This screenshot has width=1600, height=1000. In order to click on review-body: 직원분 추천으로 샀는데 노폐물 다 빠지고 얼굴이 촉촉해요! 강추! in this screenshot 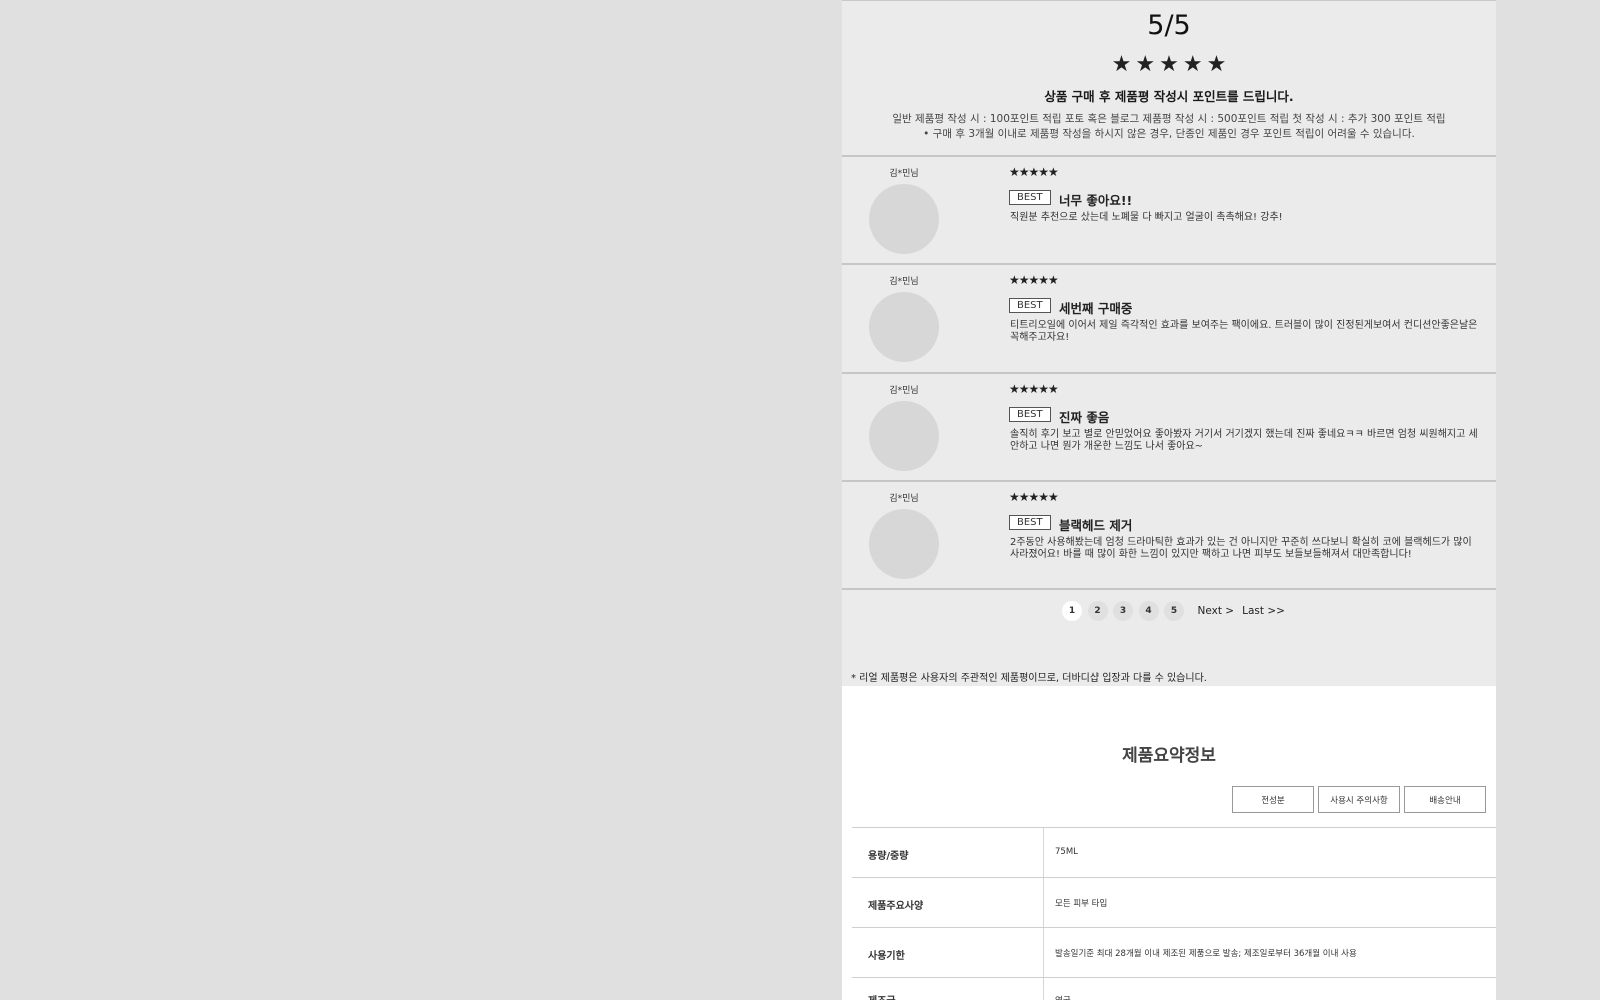, I will do `click(1146, 217)`.